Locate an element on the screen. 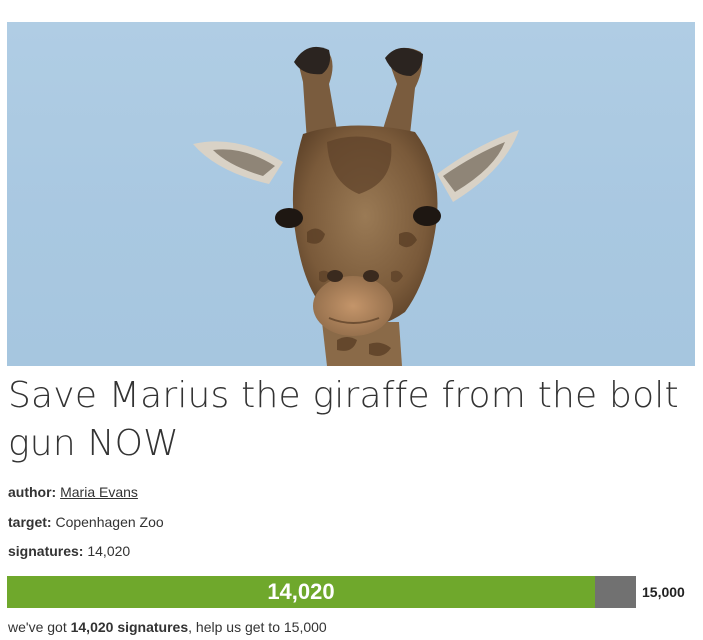 This screenshot has height=640, width=703. signatures-value: 14,020 is located at coordinates (109, 551).